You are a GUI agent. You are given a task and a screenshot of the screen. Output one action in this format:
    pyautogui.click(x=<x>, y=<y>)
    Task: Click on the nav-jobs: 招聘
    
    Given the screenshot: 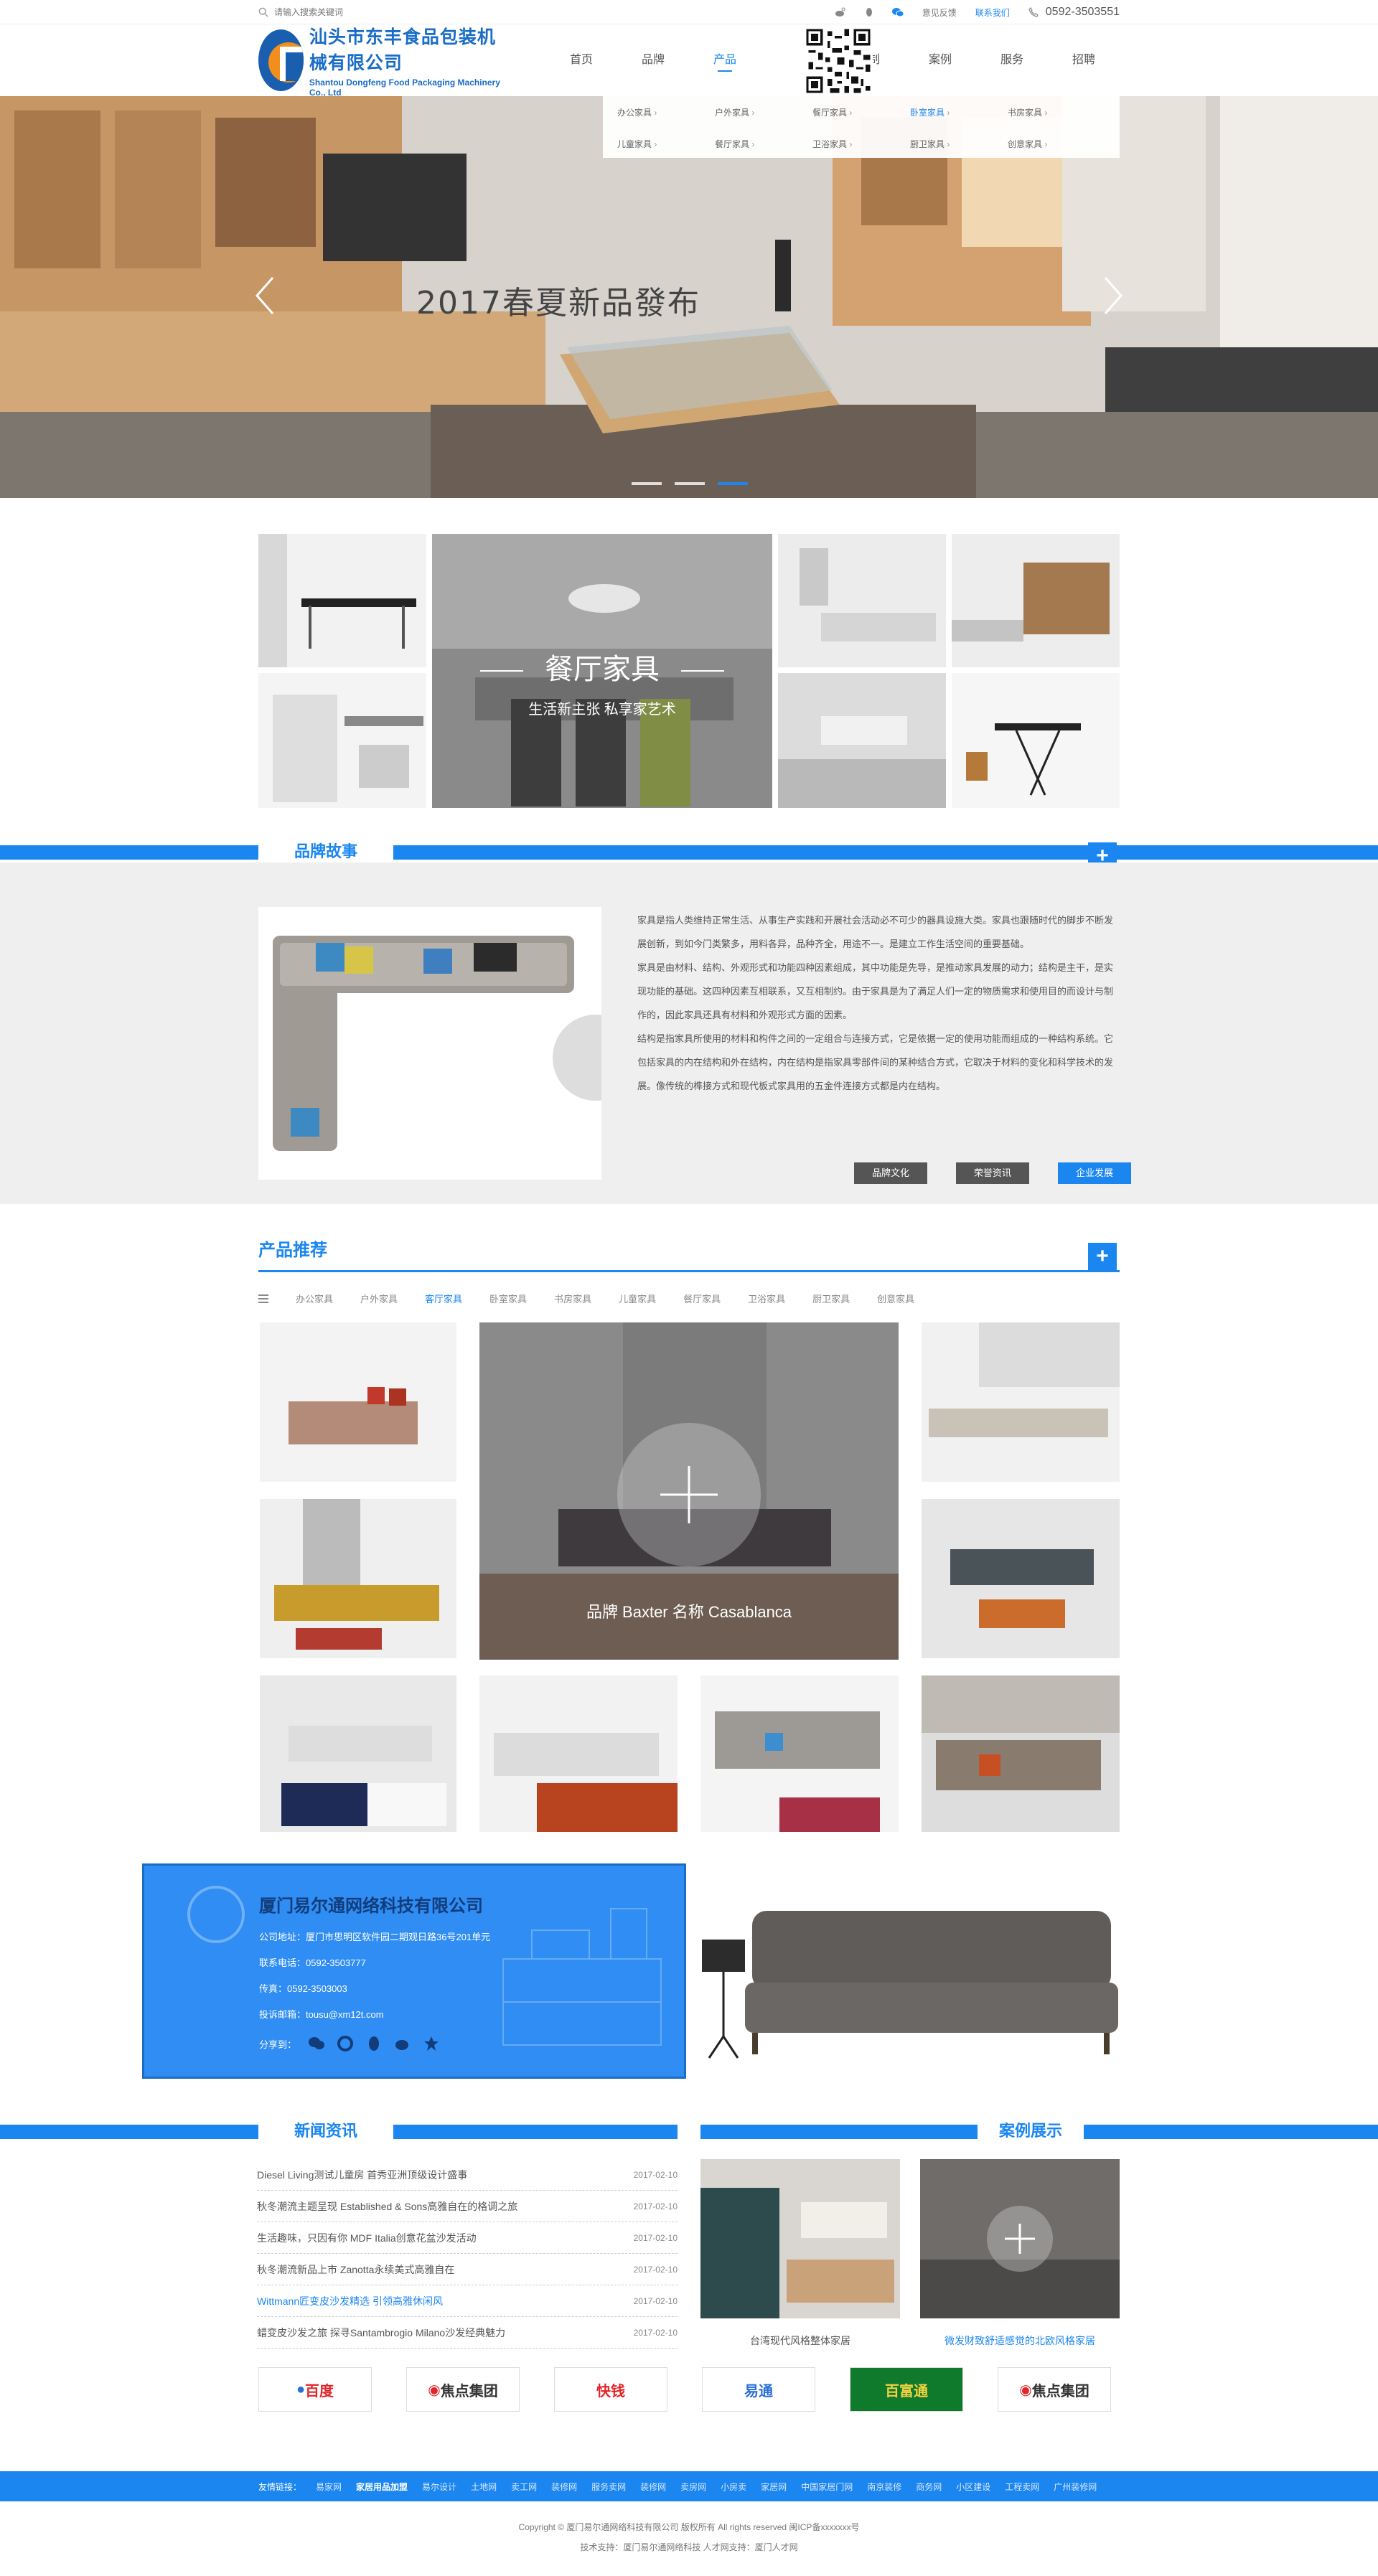 What is the action you would take?
    pyautogui.click(x=1084, y=60)
    